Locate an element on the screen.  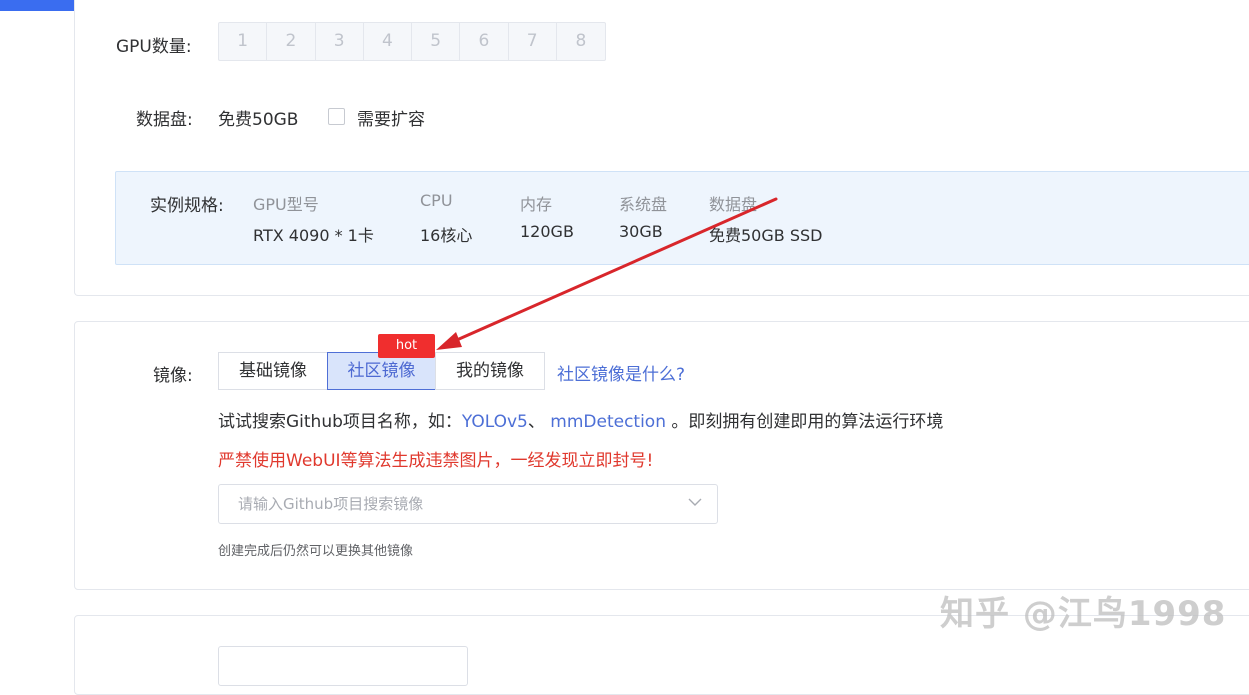
spec-system-disk-value: 30GB is located at coordinates (641, 231).